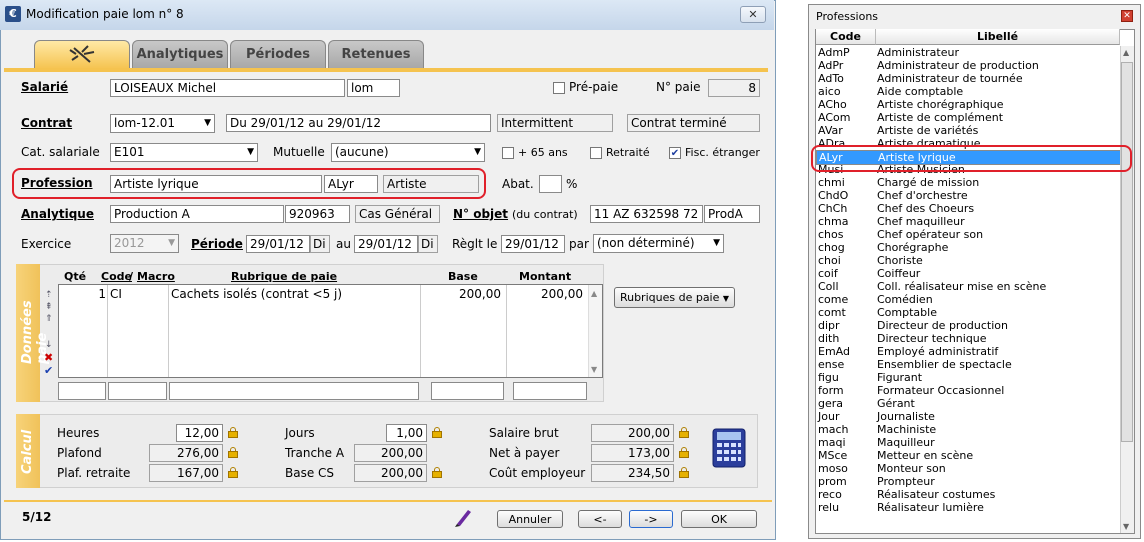 Image resolution: width=1144 pixels, height=542 pixels. What do you see at coordinates (968, 91) in the screenshot?
I see `profession-row: aico Aide comptable` at bounding box center [968, 91].